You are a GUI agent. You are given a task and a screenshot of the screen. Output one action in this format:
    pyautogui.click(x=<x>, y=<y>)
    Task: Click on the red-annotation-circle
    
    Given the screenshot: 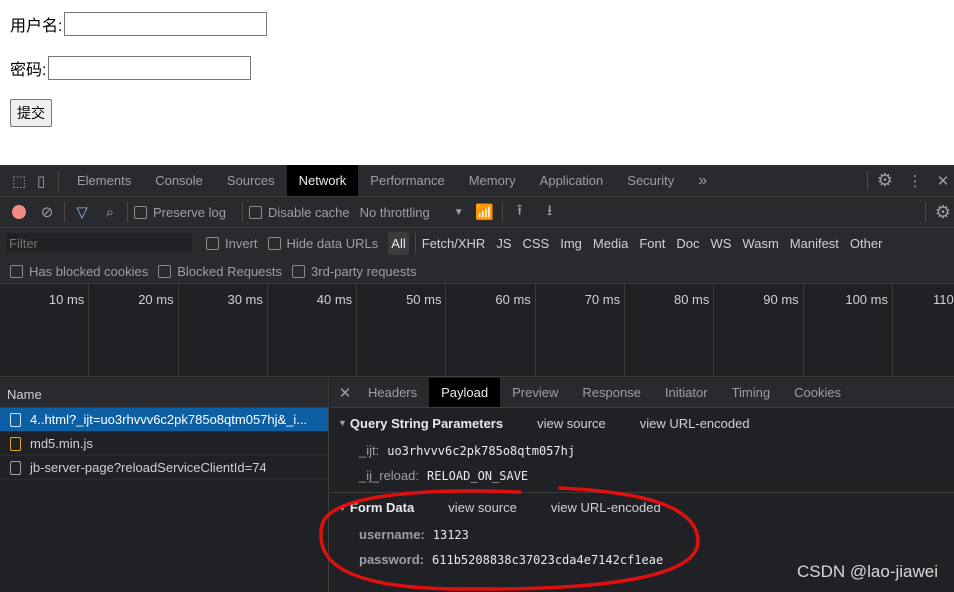 What is the action you would take?
    pyautogui.click(x=509, y=538)
    